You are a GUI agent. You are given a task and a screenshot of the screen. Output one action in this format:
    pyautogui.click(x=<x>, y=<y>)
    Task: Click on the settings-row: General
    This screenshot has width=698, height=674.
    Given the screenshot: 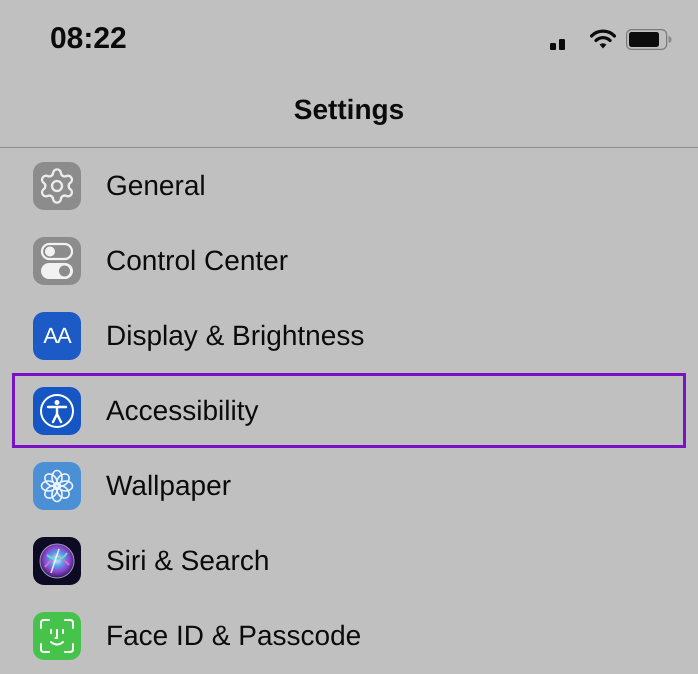 What is the action you would take?
    pyautogui.click(x=349, y=185)
    